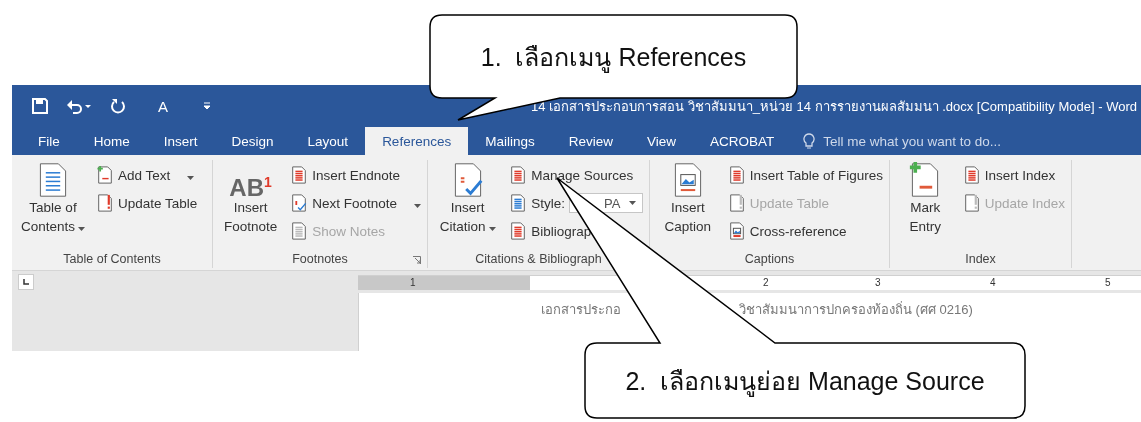 The width and height of the screenshot is (1141, 422). Describe the element at coordinates (805, 175) in the screenshot. I see `ribbon-button: Insert Table of Figures` at that location.